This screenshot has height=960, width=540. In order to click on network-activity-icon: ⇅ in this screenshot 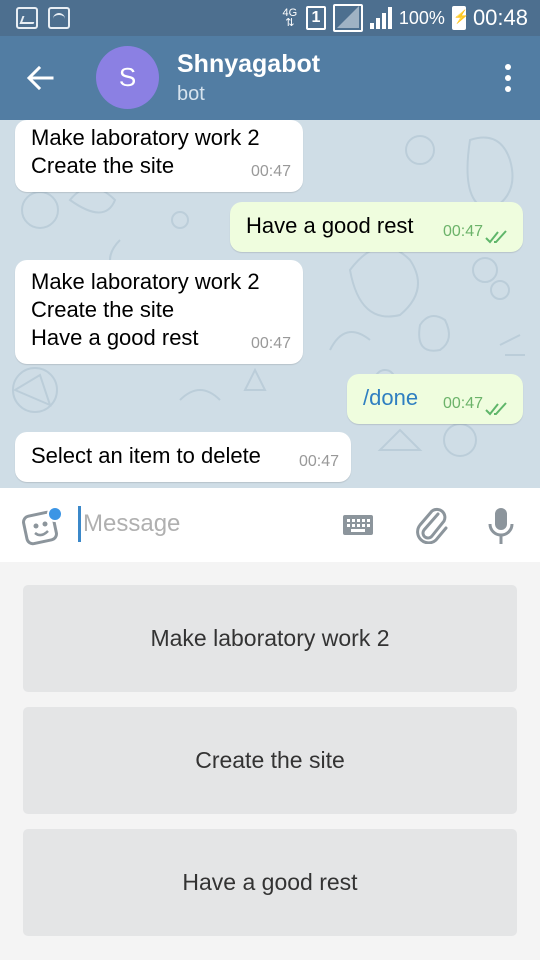, I will do `click(290, 23)`.